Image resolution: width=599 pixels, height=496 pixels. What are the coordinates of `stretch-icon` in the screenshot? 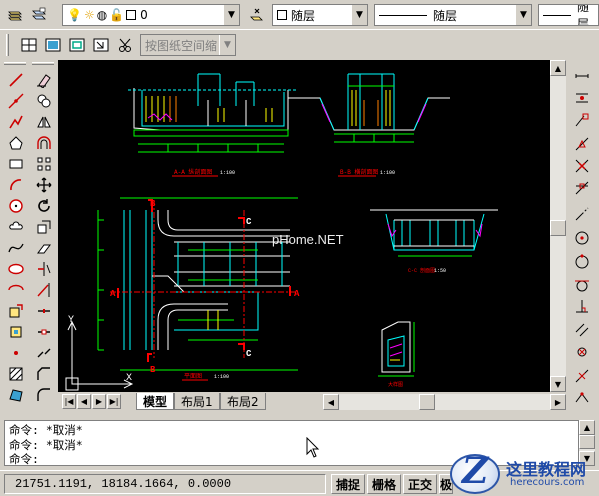 It's located at (44, 248).